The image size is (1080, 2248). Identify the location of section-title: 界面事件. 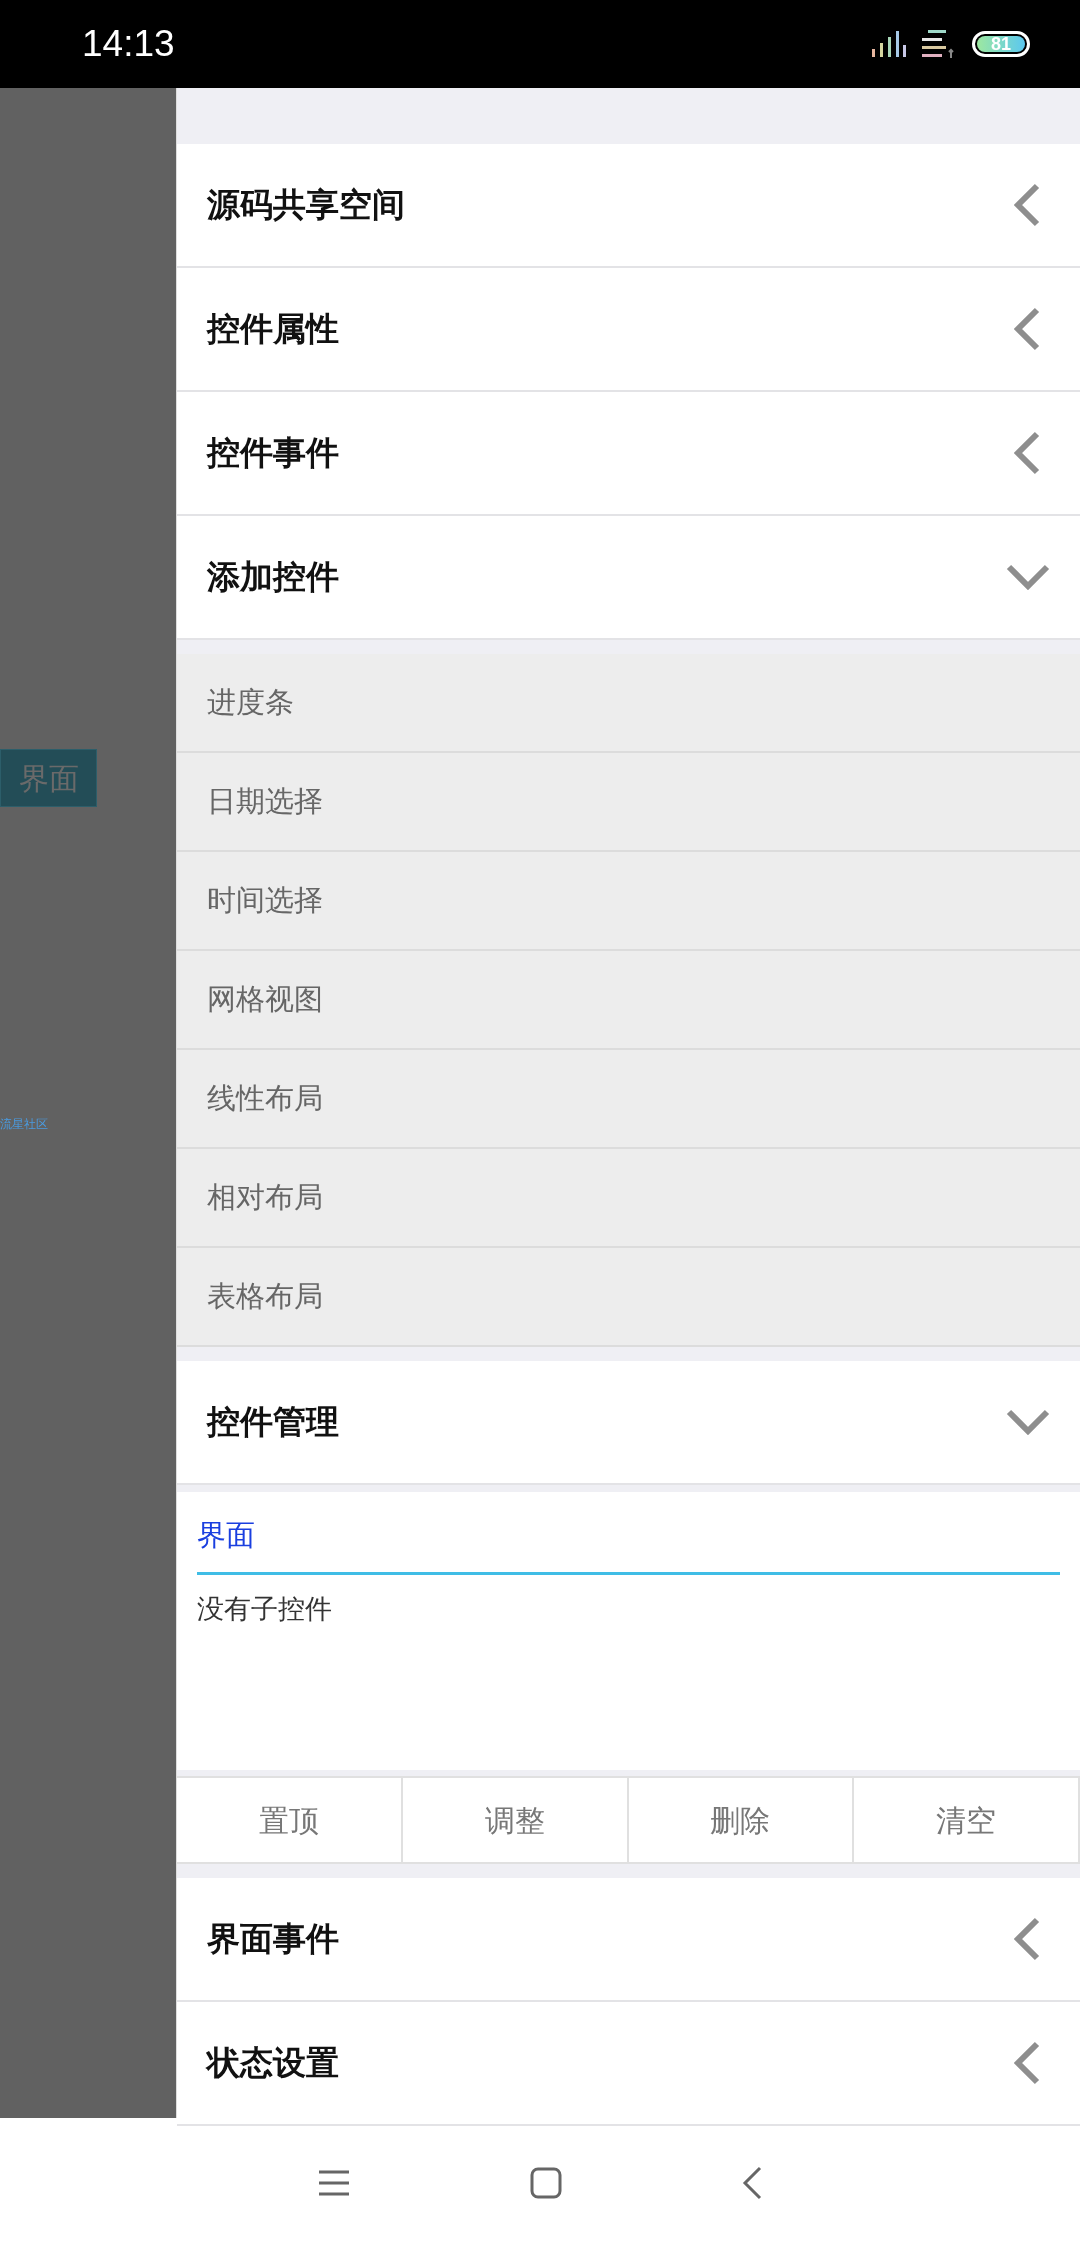
(273, 1939).